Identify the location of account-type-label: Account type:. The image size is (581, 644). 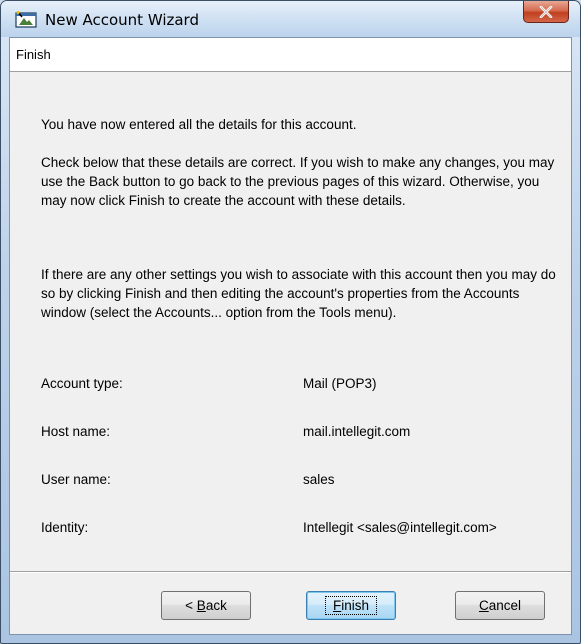
(82, 383).